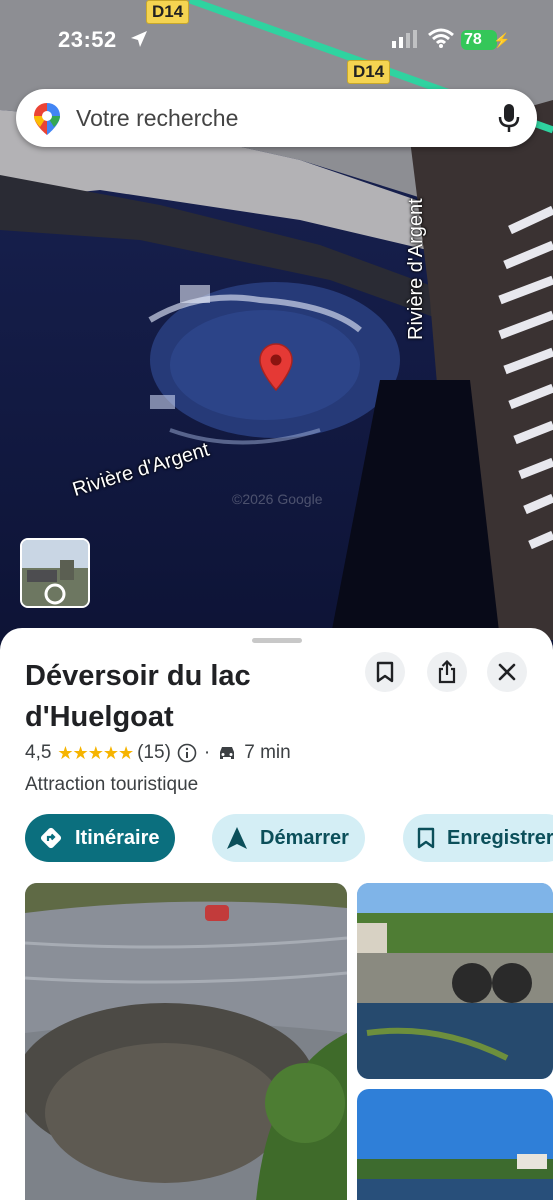 This screenshot has height=1200, width=553. What do you see at coordinates (87, 39) in the screenshot?
I see `clock: 23:52` at bounding box center [87, 39].